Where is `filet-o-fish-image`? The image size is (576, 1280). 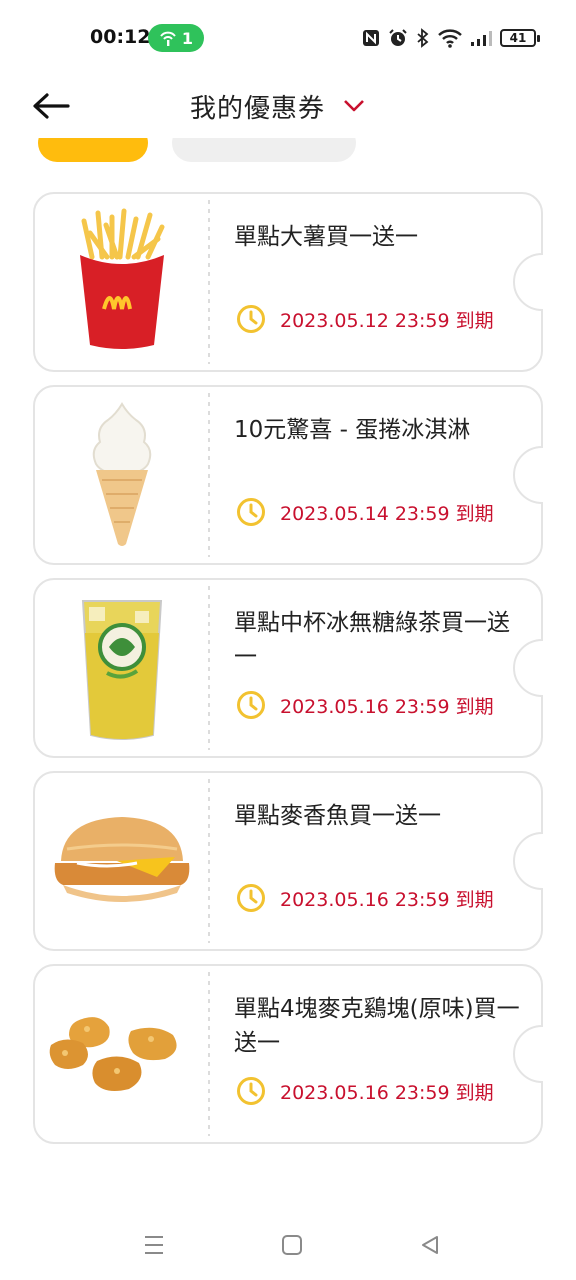
filet-o-fish-image is located at coordinates (122, 861).